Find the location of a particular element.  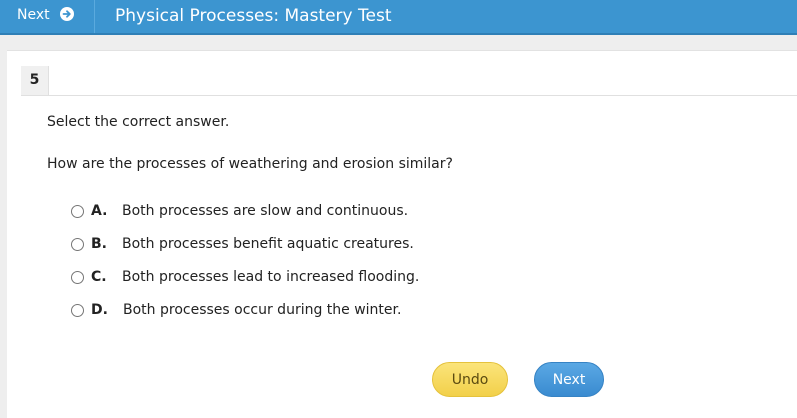

option-a-letter: A. is located at coordinates (99, 211).